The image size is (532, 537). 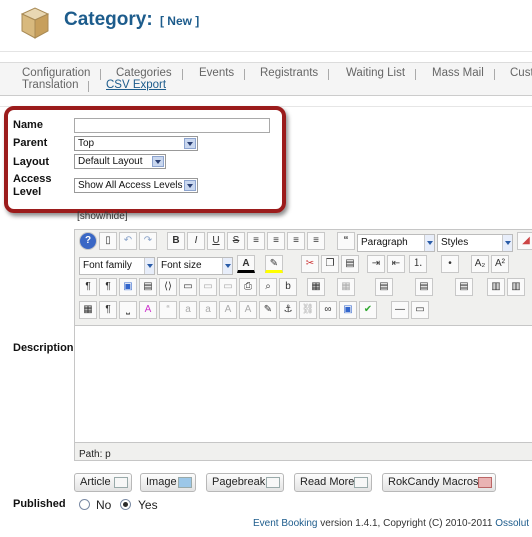 What do you see at coordinates (285, 523) in the screenshot?
I see `footer-brand-link: Event Booking` at bounding box center [285, 523].